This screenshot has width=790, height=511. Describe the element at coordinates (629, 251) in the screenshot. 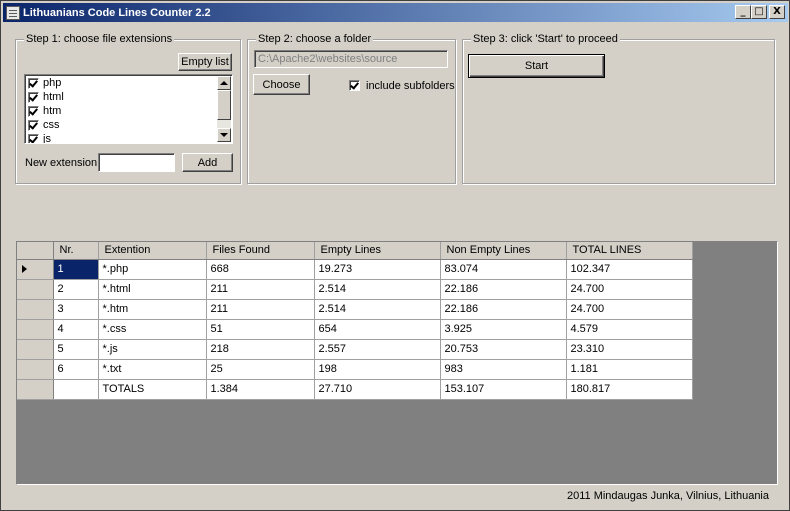

I see `column-header-total-lines: TOTAL LINES` at that location.